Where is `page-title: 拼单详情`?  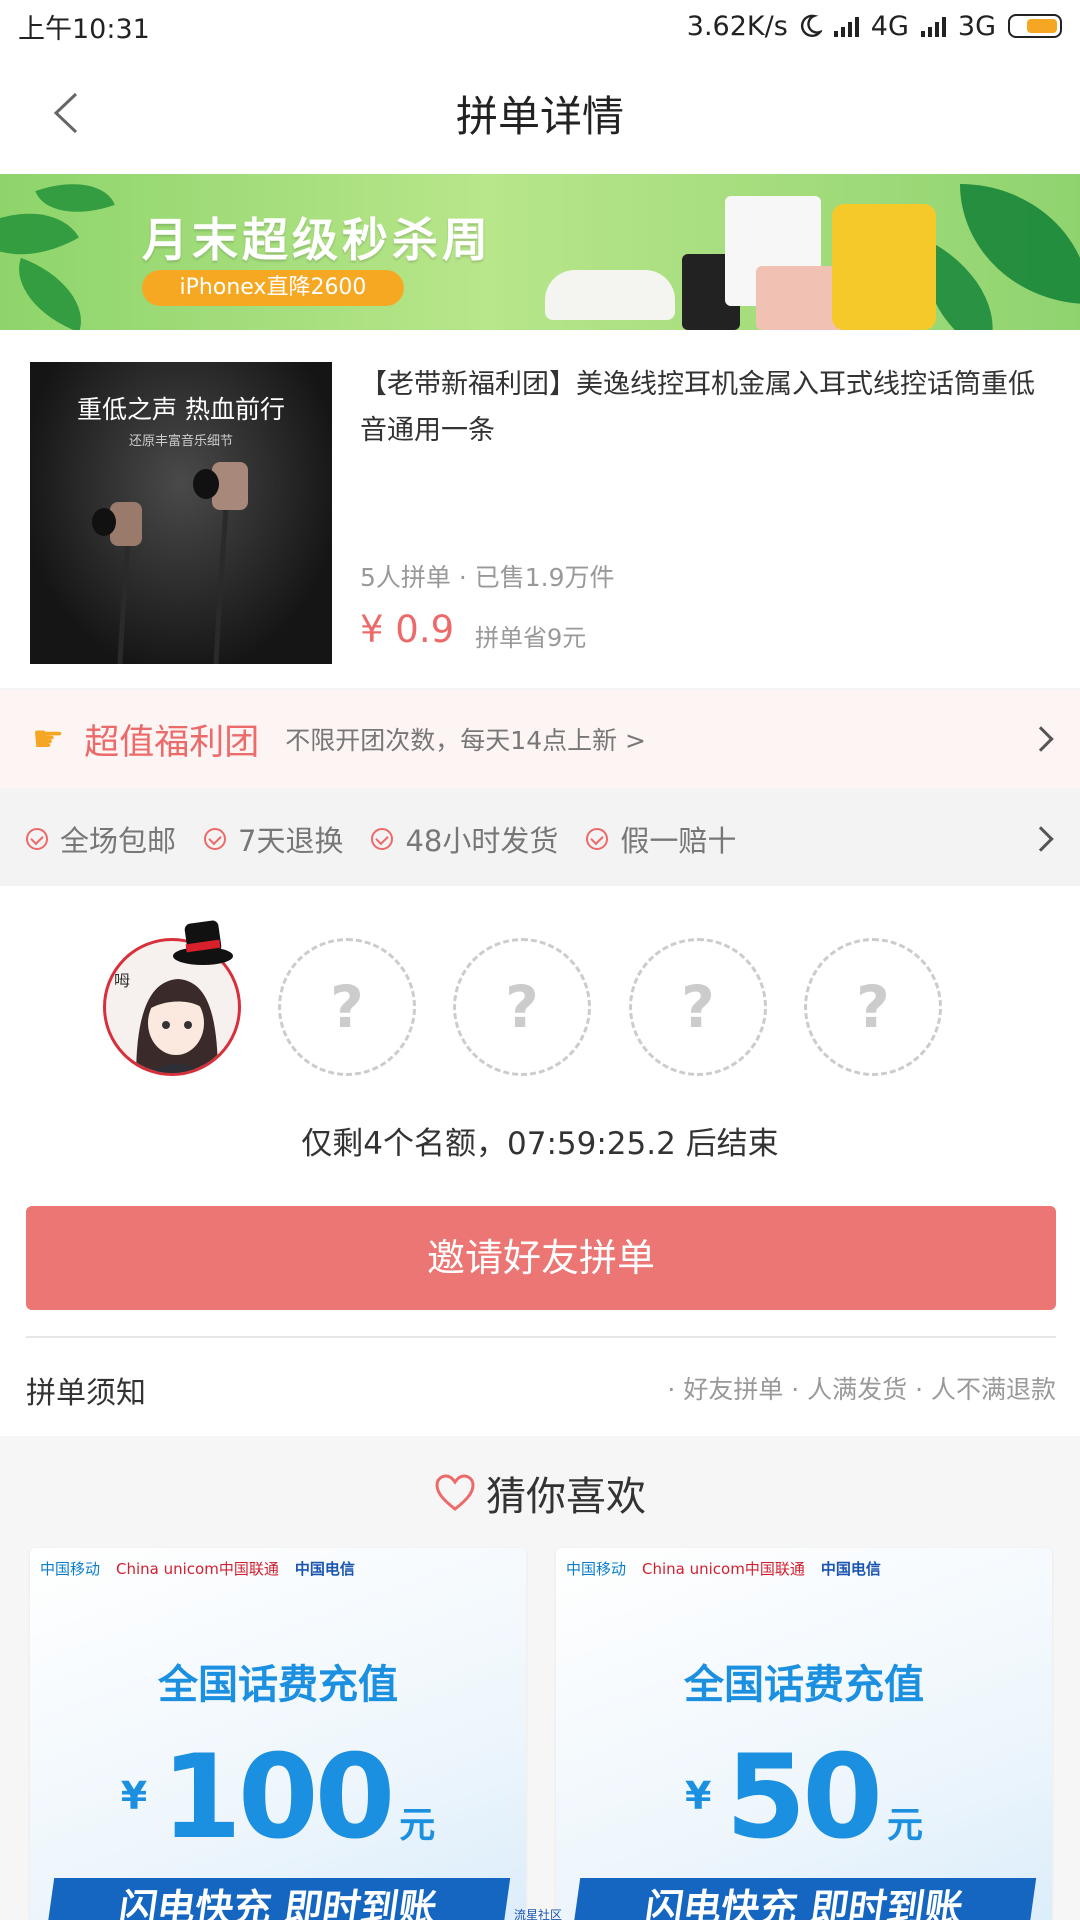
page-title: 拼单详情 is located at coordinates (539, 116).